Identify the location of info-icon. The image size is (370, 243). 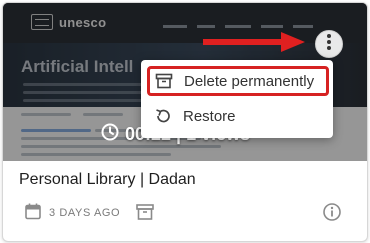
(332, 214).